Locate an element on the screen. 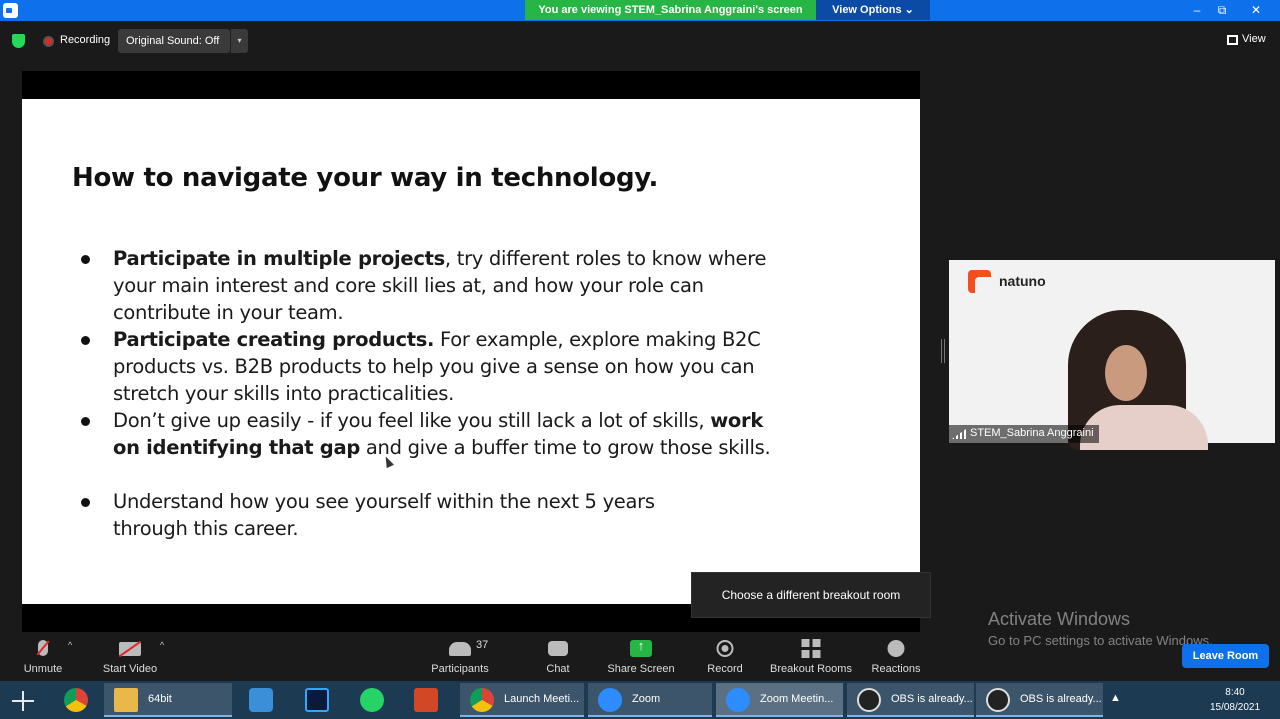  original-sound-button: Original Sound: Off is located at coordinates (174, 41).